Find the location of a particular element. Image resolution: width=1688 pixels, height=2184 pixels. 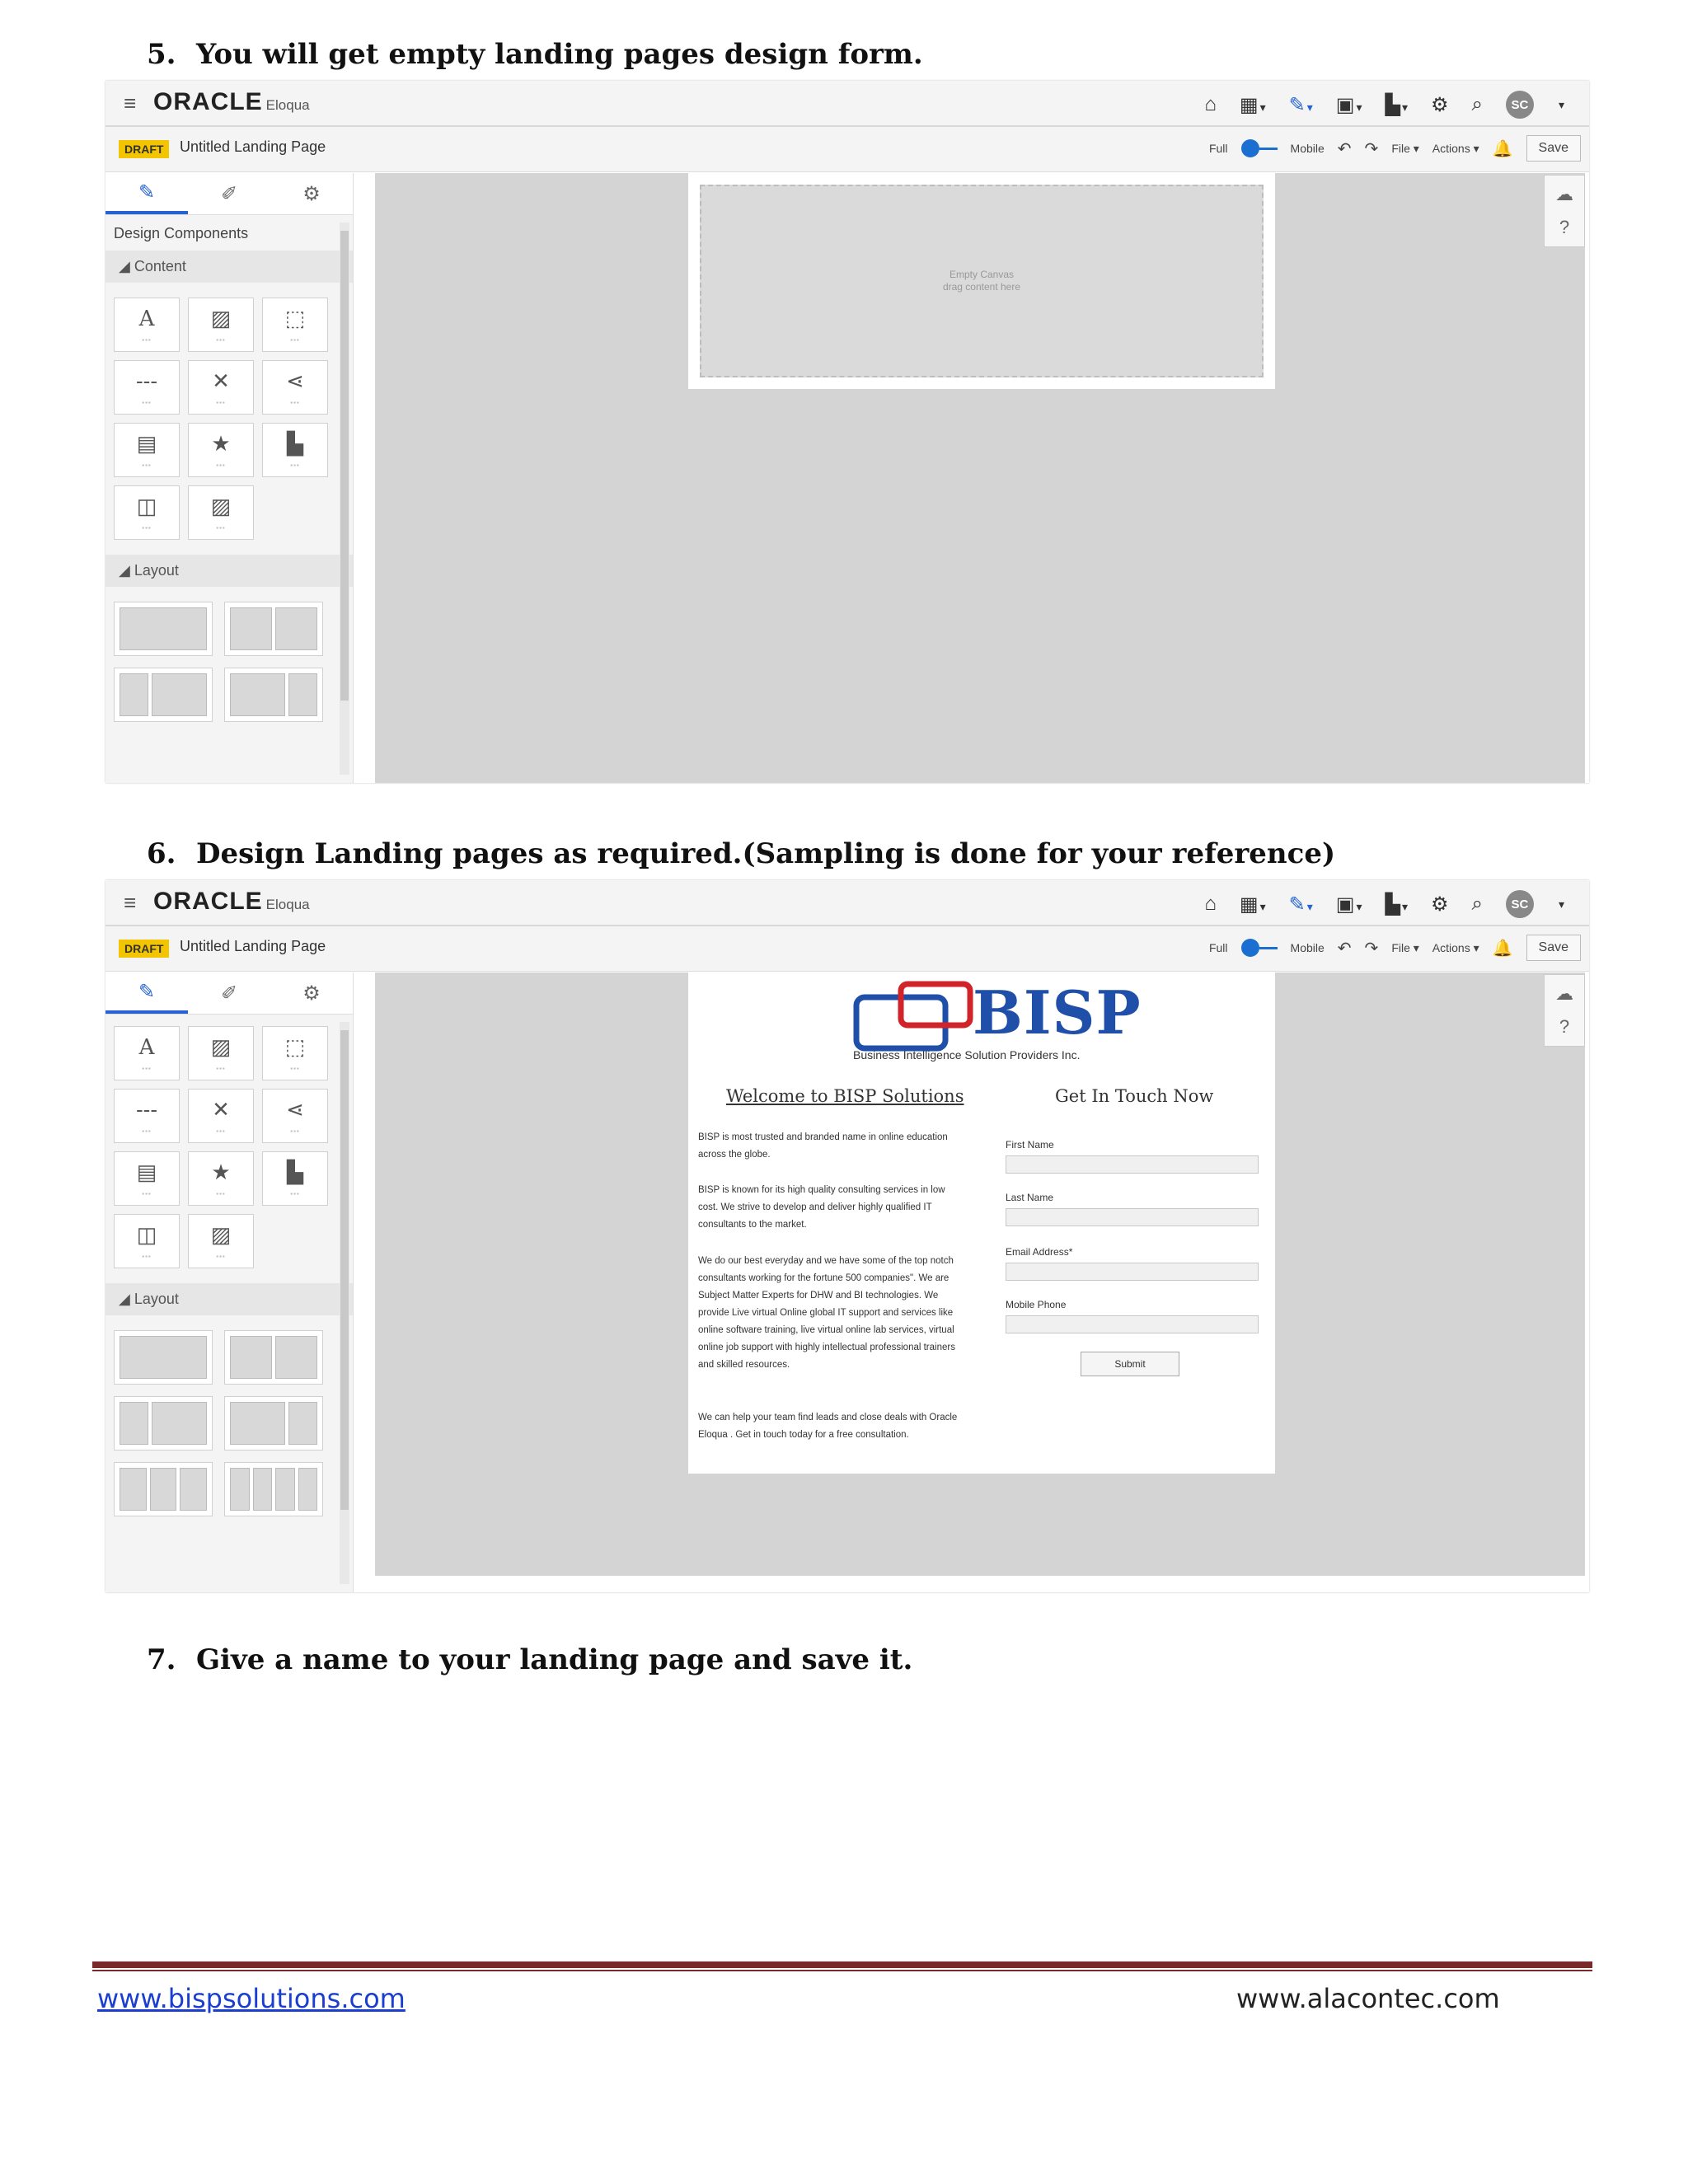

layout-four-columns is located at coordinates (273, 1489).